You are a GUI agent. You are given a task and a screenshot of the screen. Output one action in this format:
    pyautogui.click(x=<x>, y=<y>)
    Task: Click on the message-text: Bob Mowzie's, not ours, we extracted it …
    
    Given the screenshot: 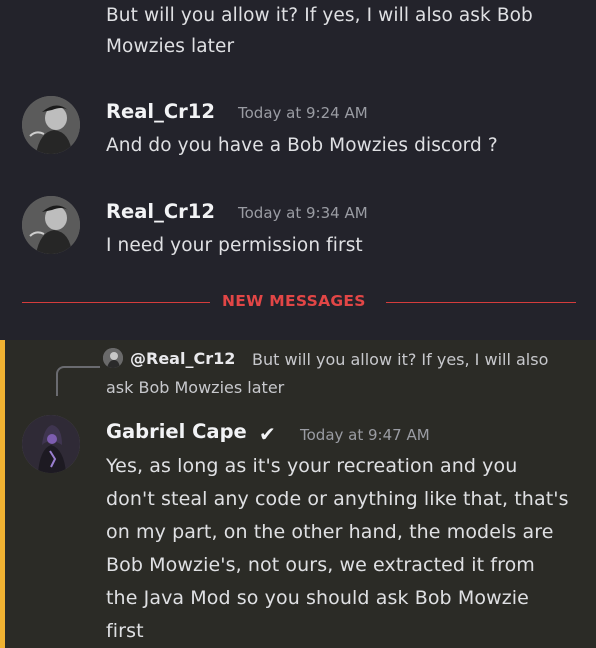 What is the action you would take?
    pyautogui.click(x=320, y=565)
    